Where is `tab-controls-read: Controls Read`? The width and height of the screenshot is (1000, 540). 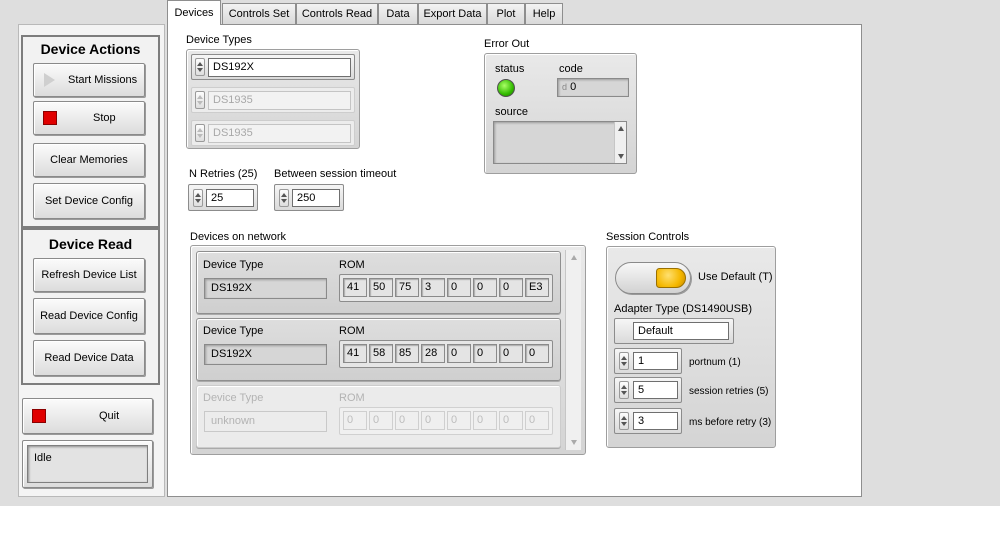 tab-controls-read: Controls Read is located at coordinates (337, 13).